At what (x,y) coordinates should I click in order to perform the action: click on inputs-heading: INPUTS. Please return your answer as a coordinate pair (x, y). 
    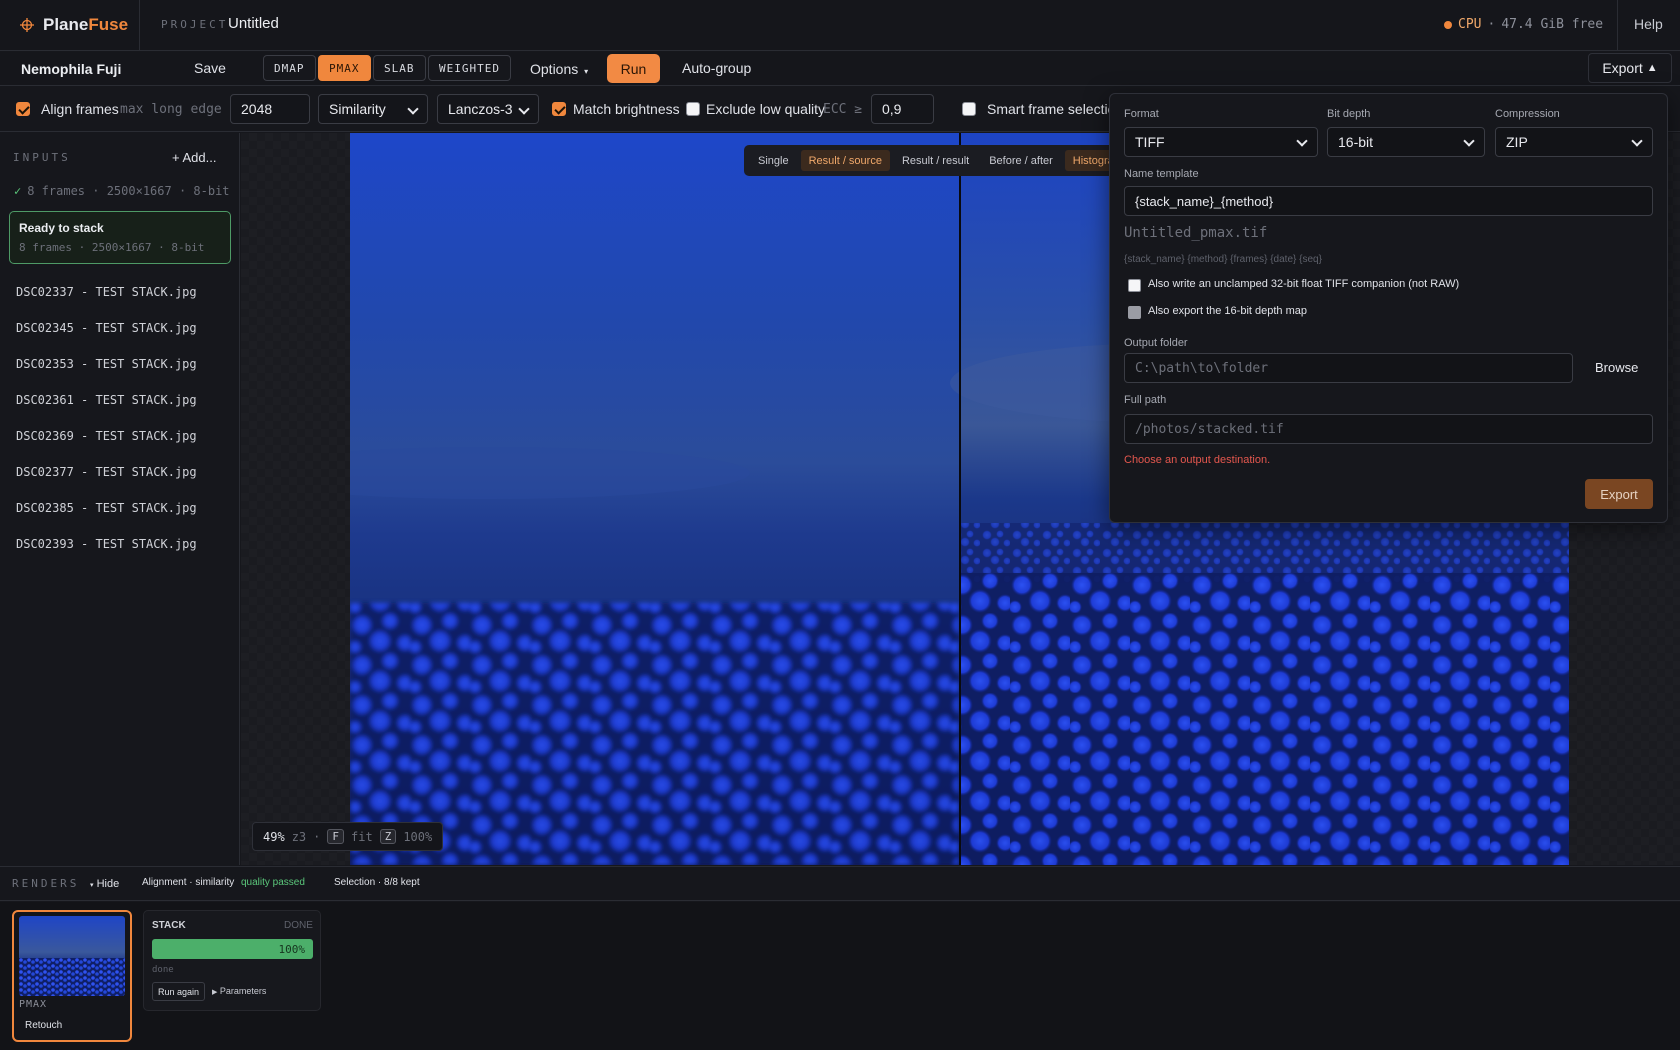
    Looking at the image, I should click on (42, 157).